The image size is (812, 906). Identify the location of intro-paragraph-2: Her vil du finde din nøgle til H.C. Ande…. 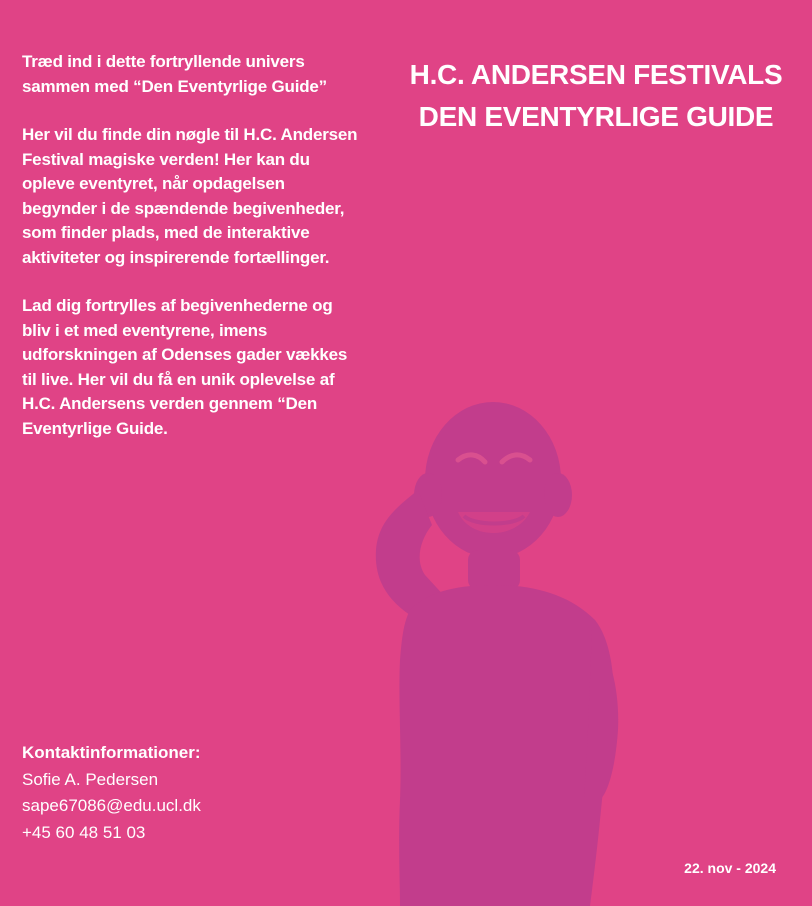
(190, 196).